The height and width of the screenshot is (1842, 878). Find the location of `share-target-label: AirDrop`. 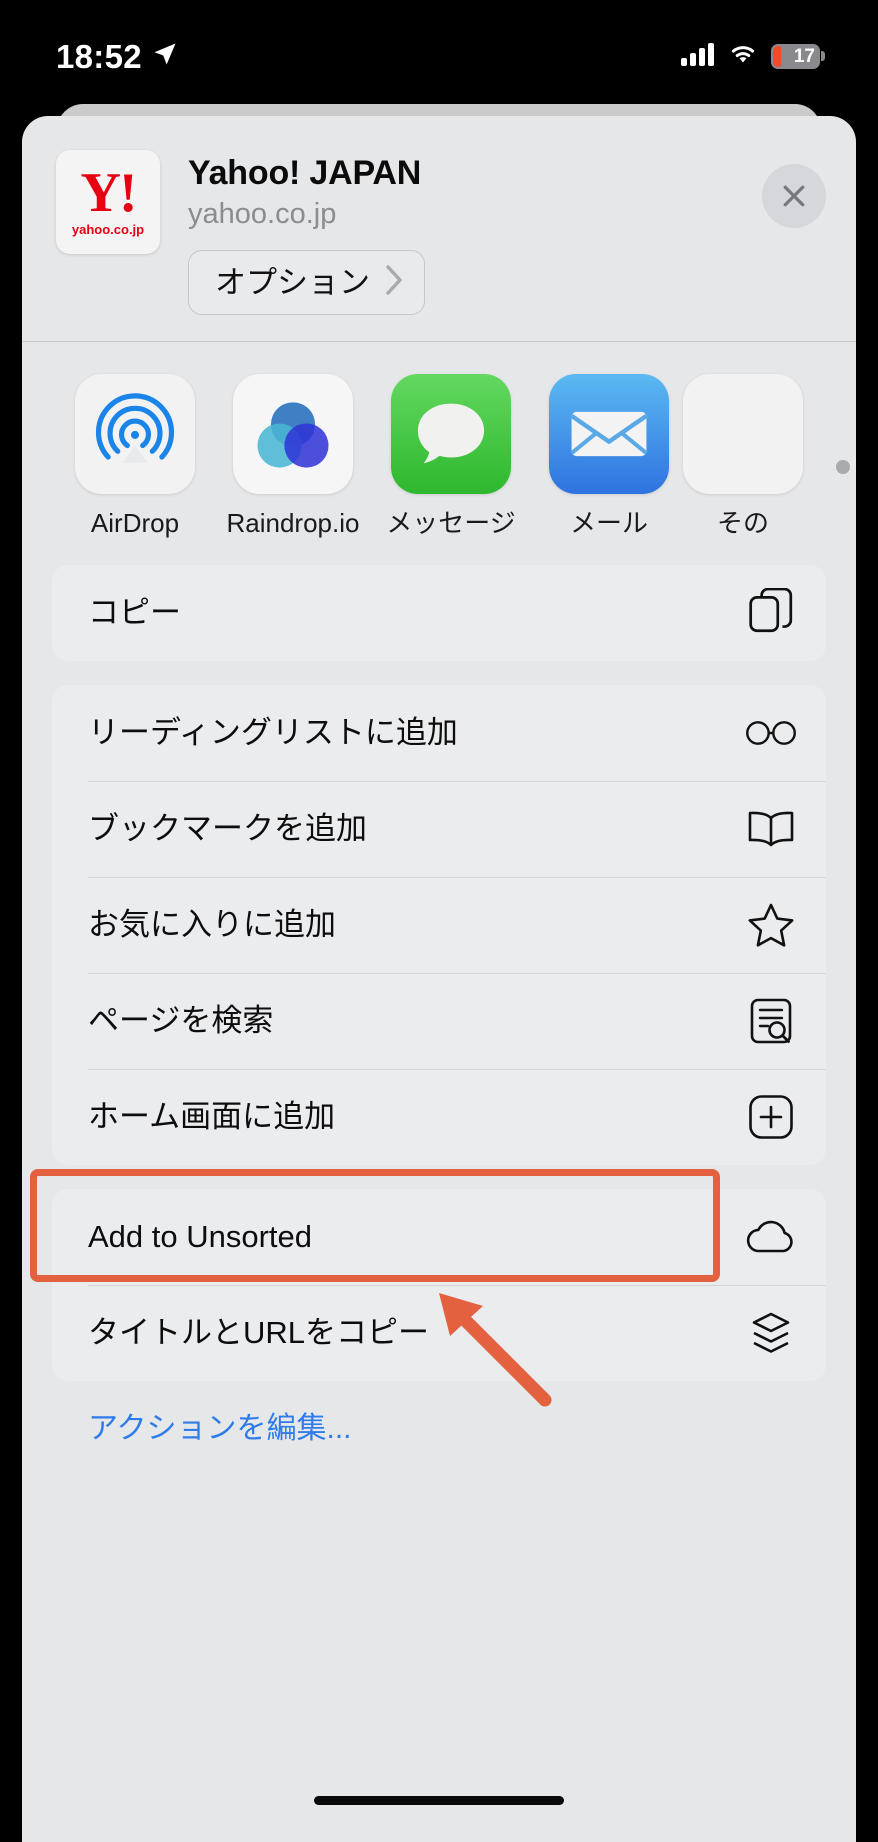

share-target-label: AirDrop is located at coordinates (135, 522).